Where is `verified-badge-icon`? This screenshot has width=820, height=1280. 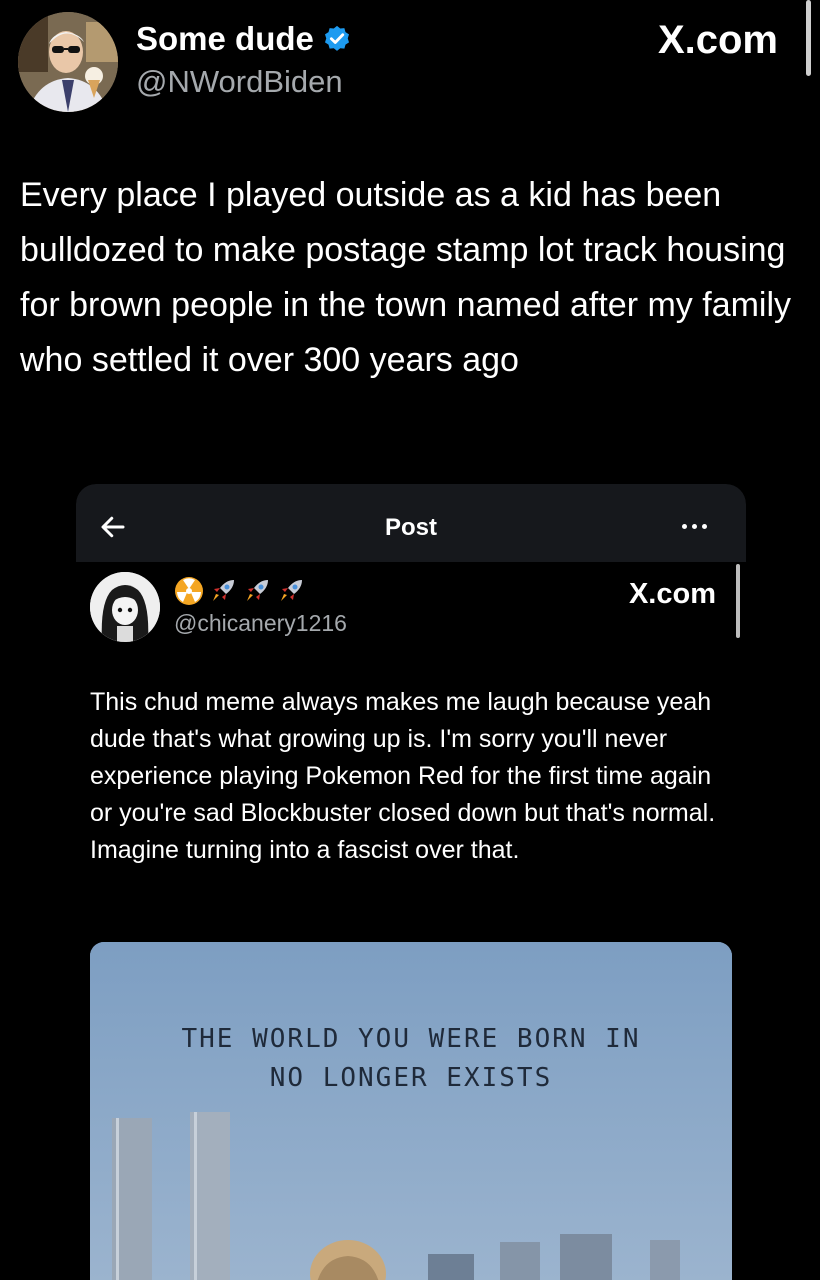 verified-badge-icon is located at coordinates (336, 38).